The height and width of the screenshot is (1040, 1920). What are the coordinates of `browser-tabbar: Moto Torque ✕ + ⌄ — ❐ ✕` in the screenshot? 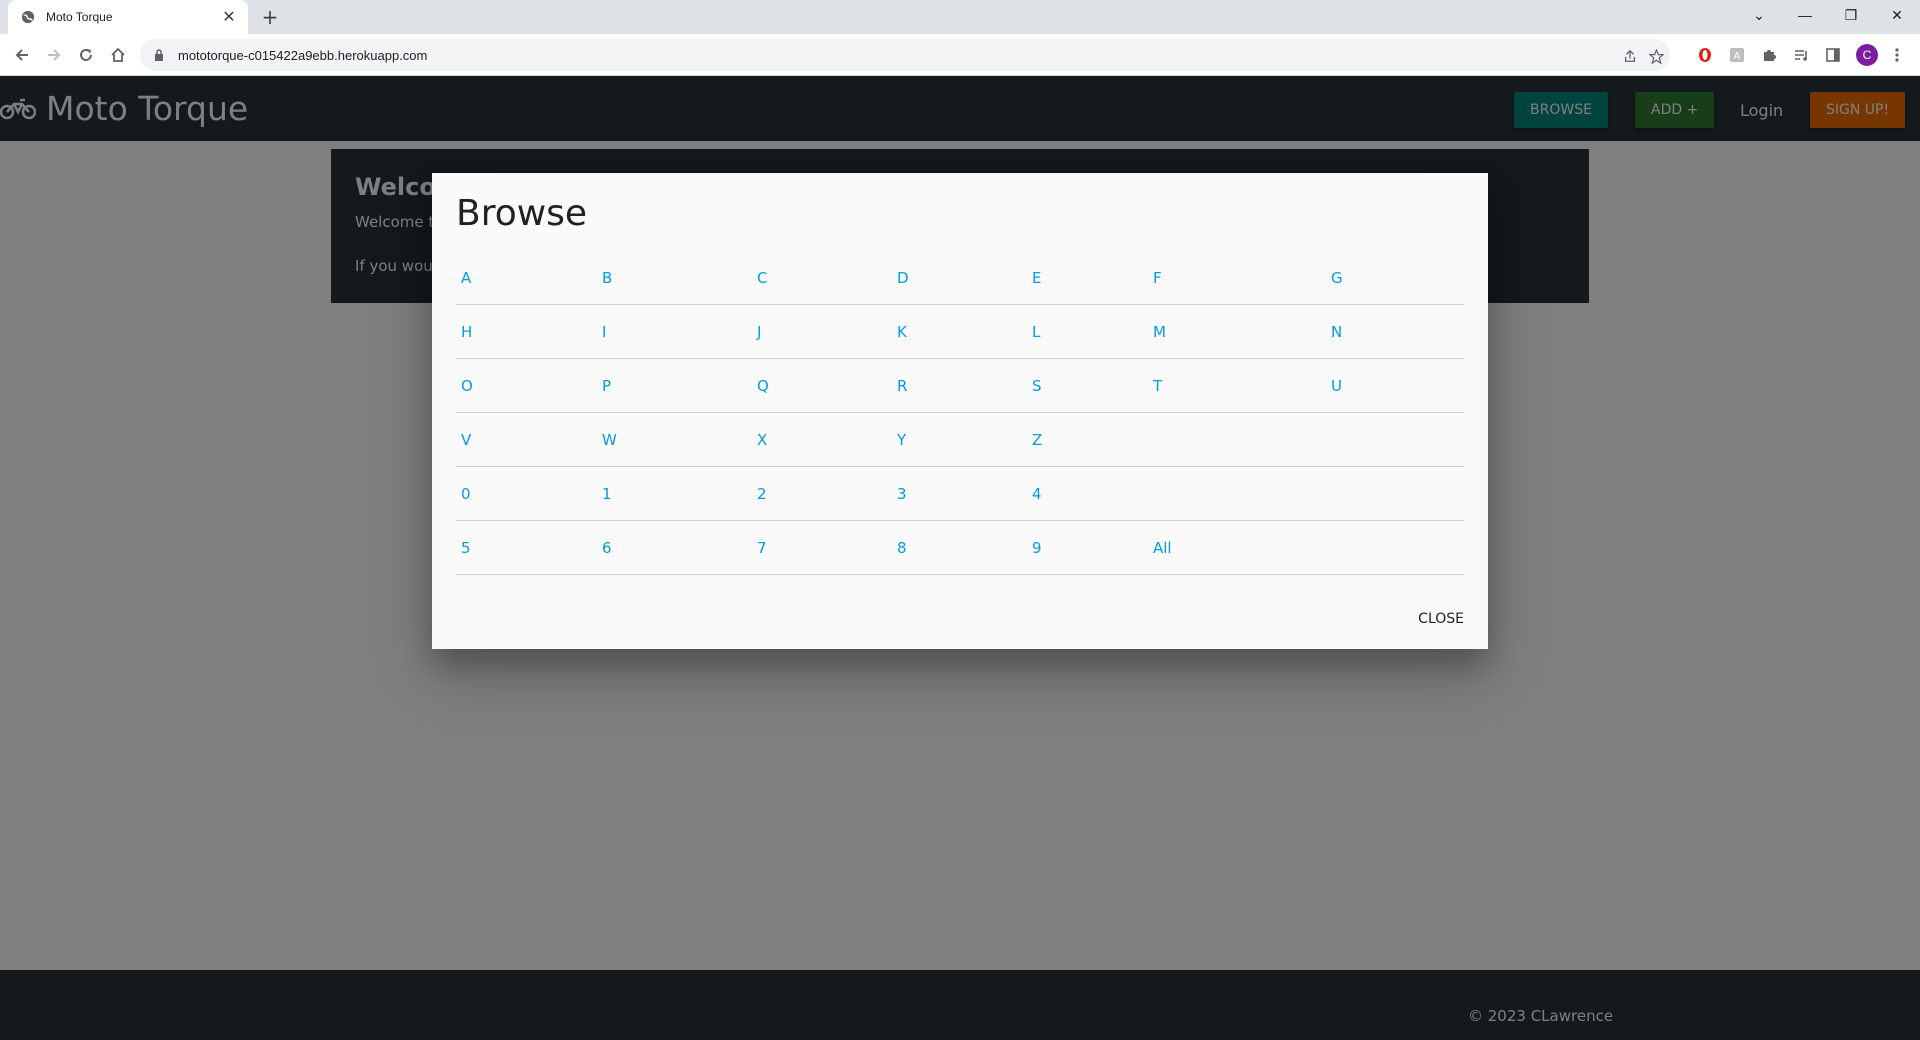 It's located at (960, 17).